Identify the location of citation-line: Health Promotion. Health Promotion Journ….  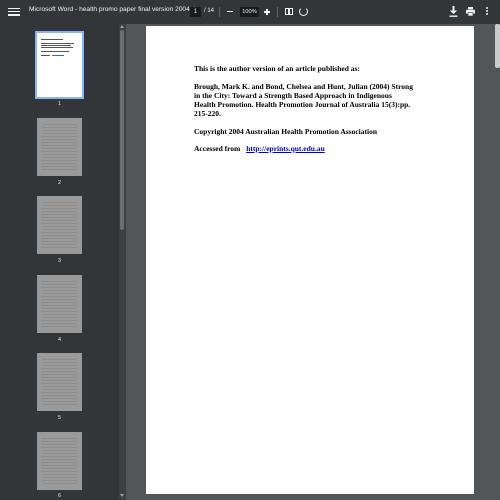
(302, 104).